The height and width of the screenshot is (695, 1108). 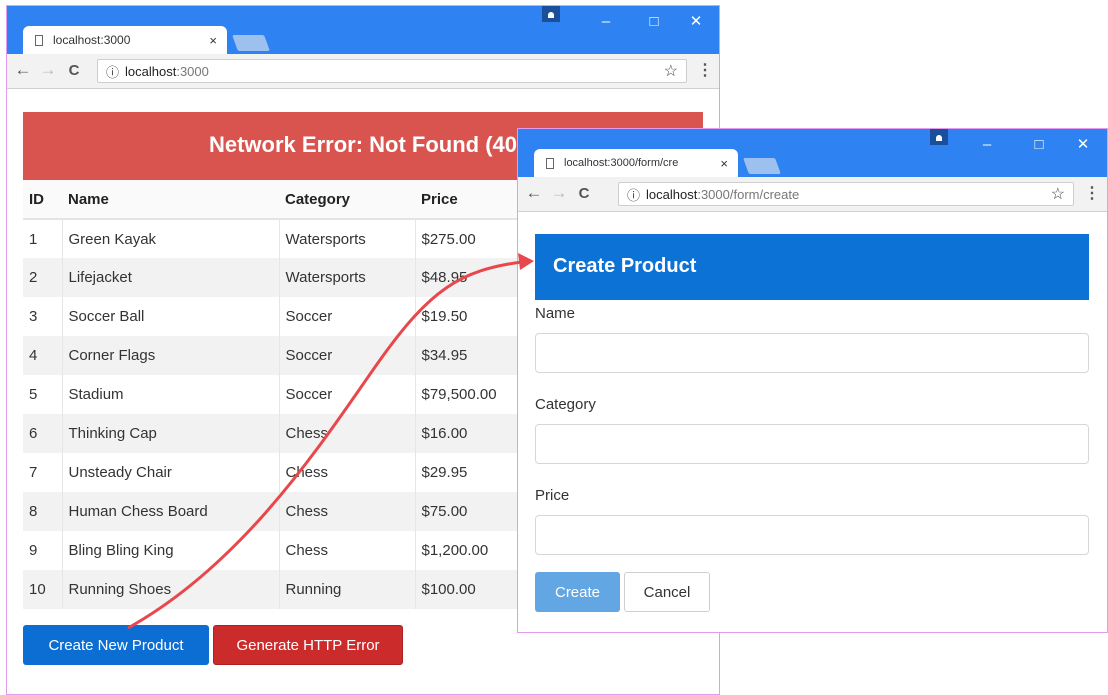 I want to click on header-id: ID, so click(x=42, y=200).